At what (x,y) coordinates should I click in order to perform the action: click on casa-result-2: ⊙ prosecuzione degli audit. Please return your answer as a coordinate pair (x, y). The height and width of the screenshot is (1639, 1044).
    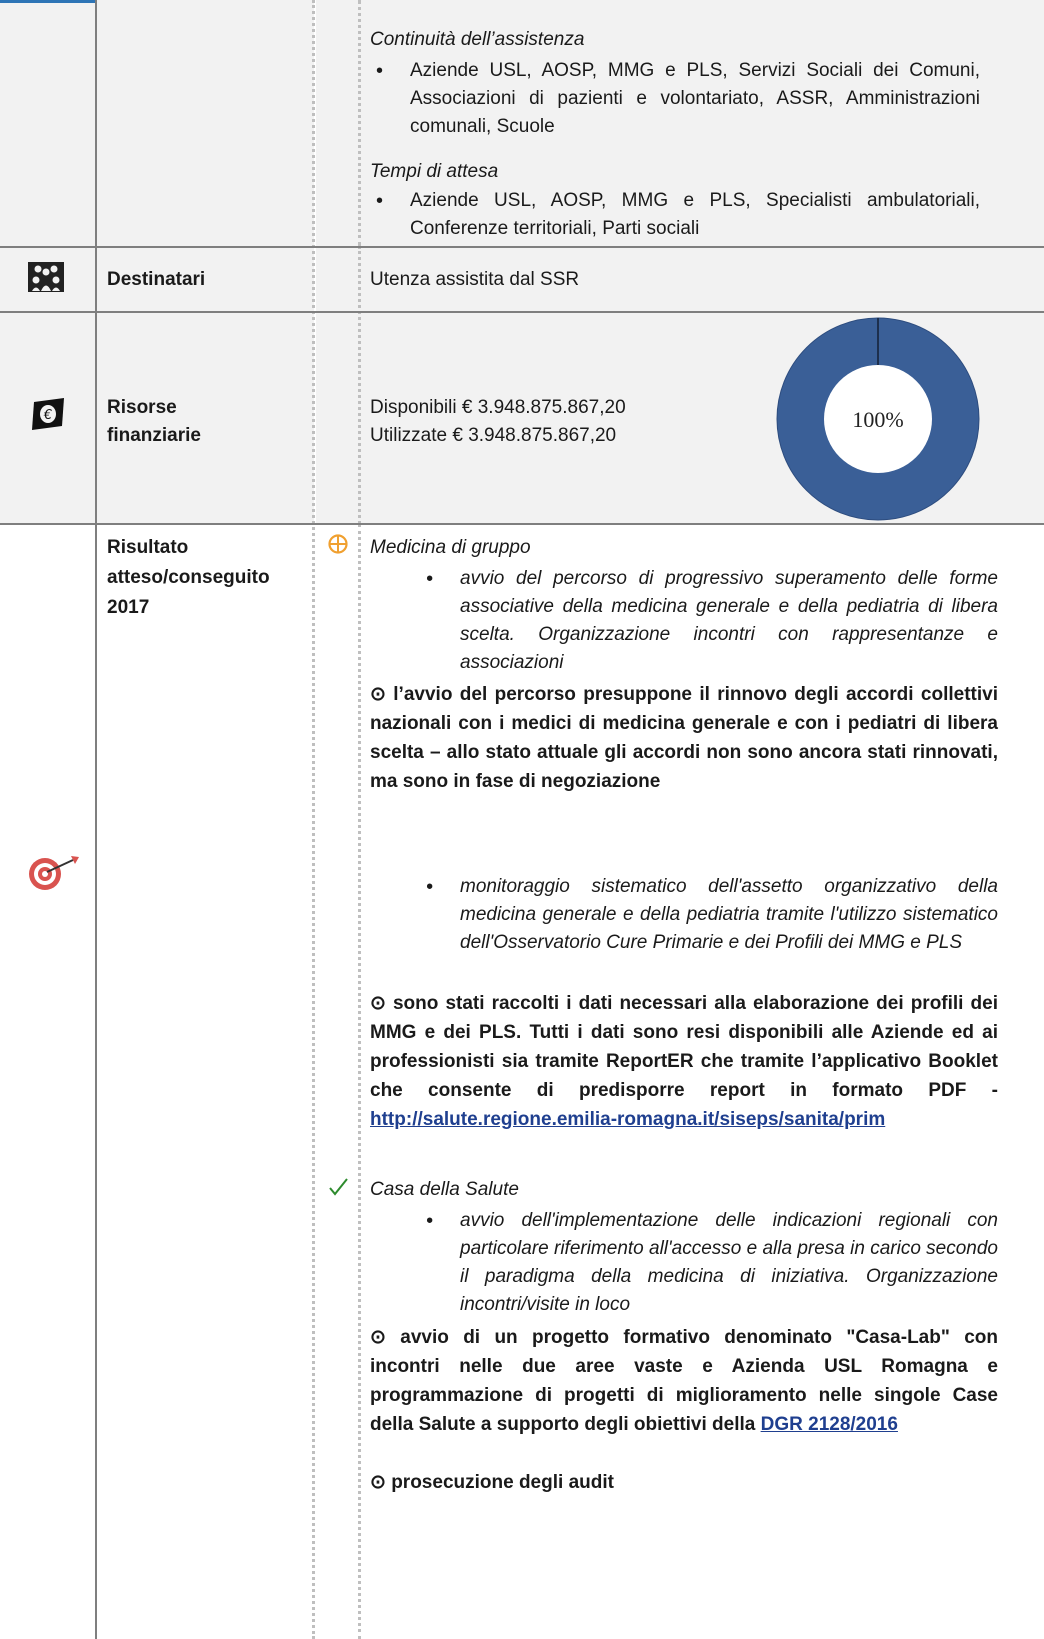
    Looking at the image, I should click on (492, 1482).